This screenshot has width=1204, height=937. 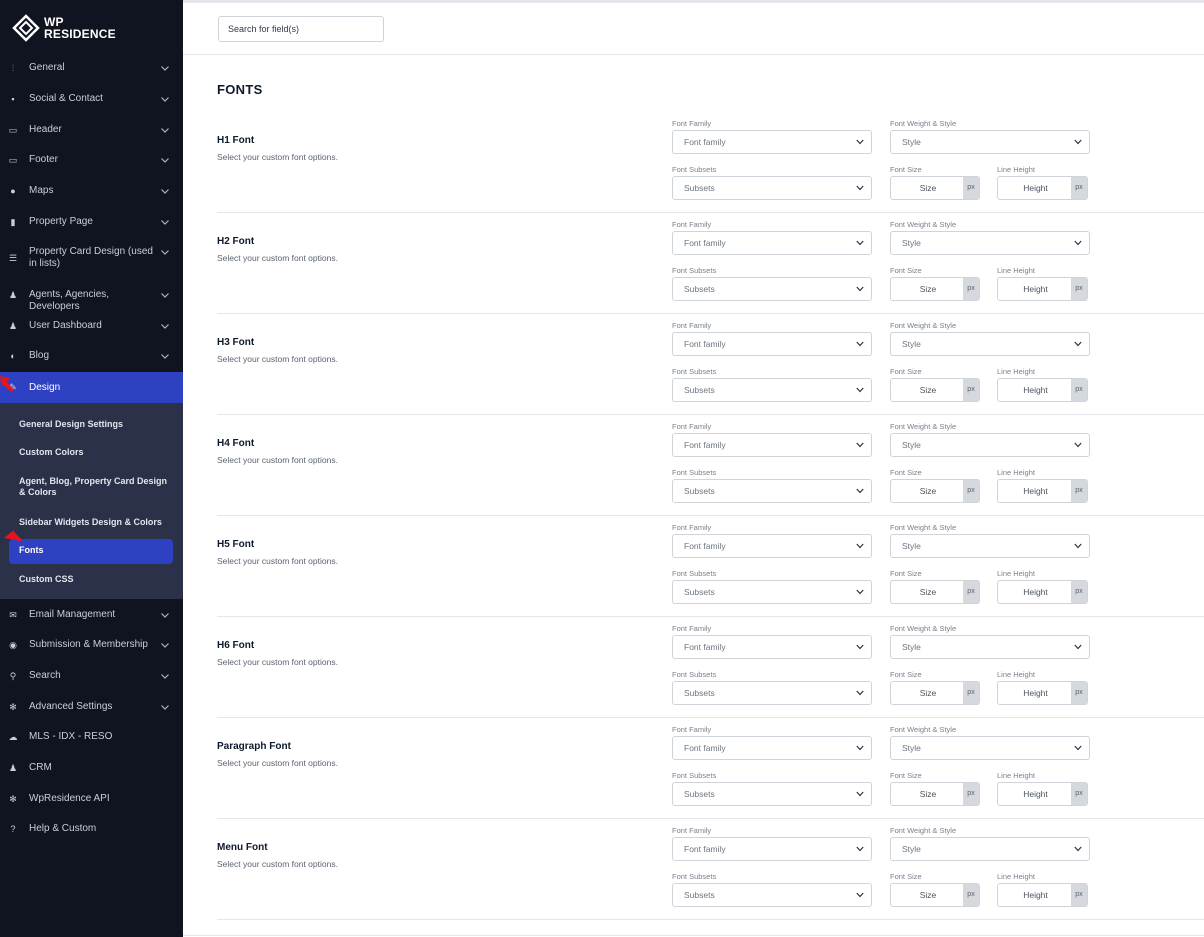 I want to click on sidebar-item: ☁ MLS - IDX - RESO, so click(x=91, y=737).